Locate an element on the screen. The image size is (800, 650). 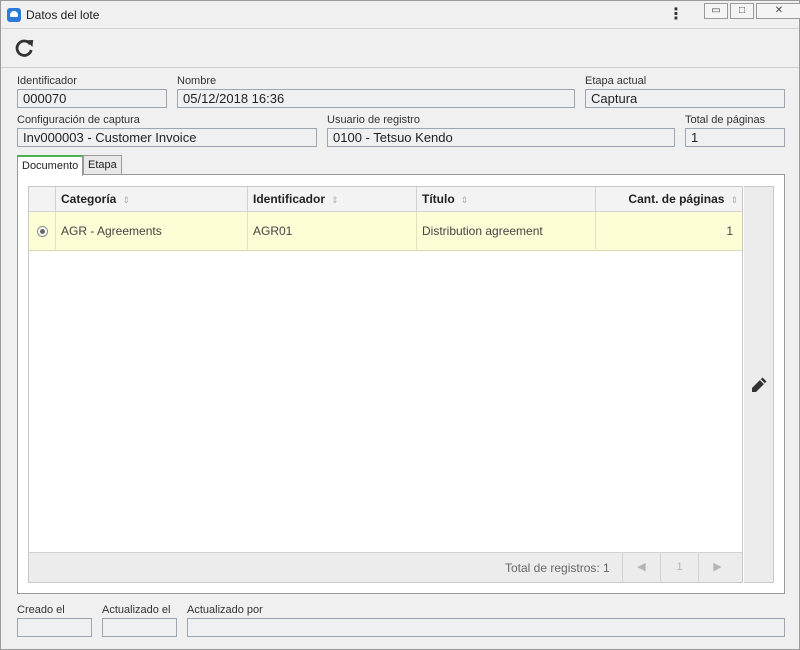
header-titulo-label: Título is located at coordinates (438, 199).